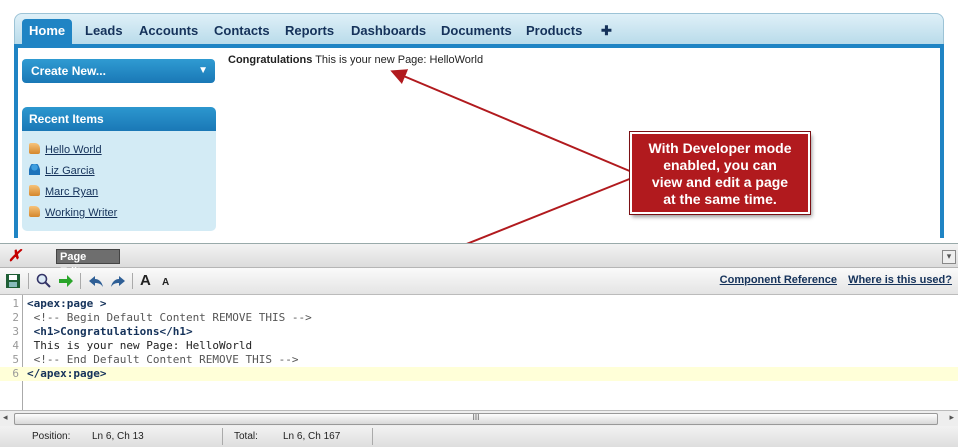 Image resolution: width=958 pixels, height=447 pixels. I want to click on callout-line: With Developer mode, so click(720, 148).